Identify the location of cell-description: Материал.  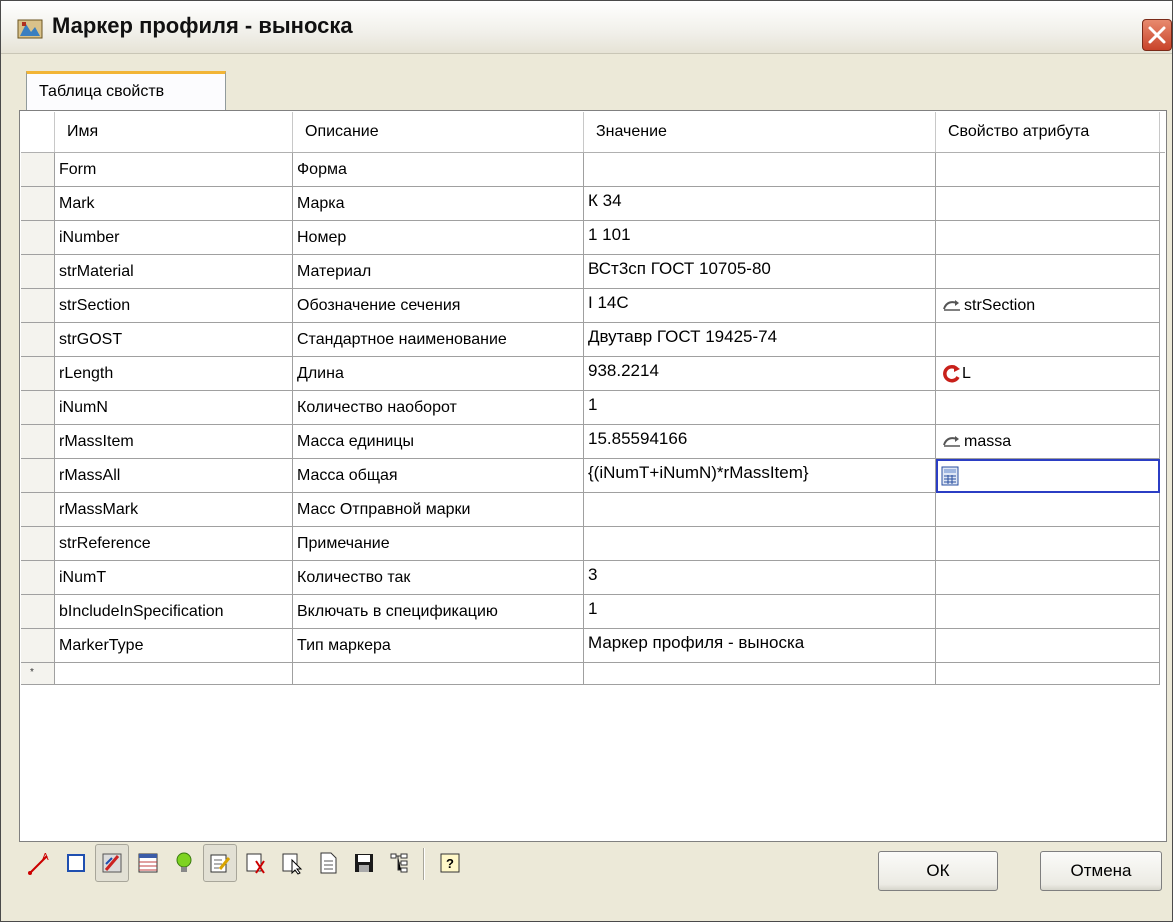
(438, 272).